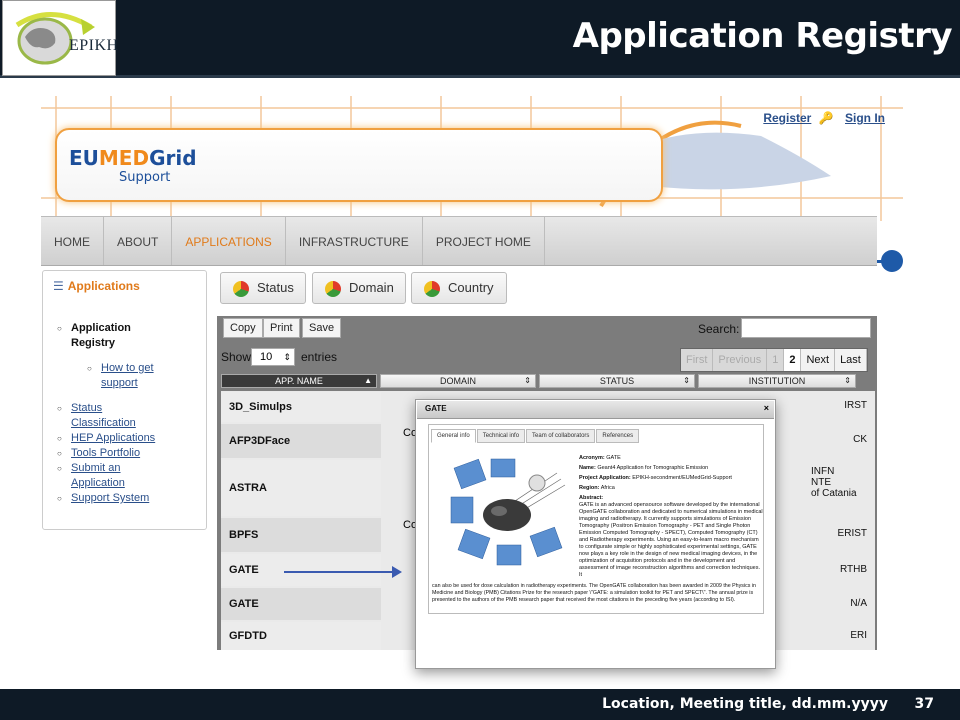  What do you see at coordinates (618, 436) in the screenshot?
I see `tab-references: References` at bounding box center [618, 436].